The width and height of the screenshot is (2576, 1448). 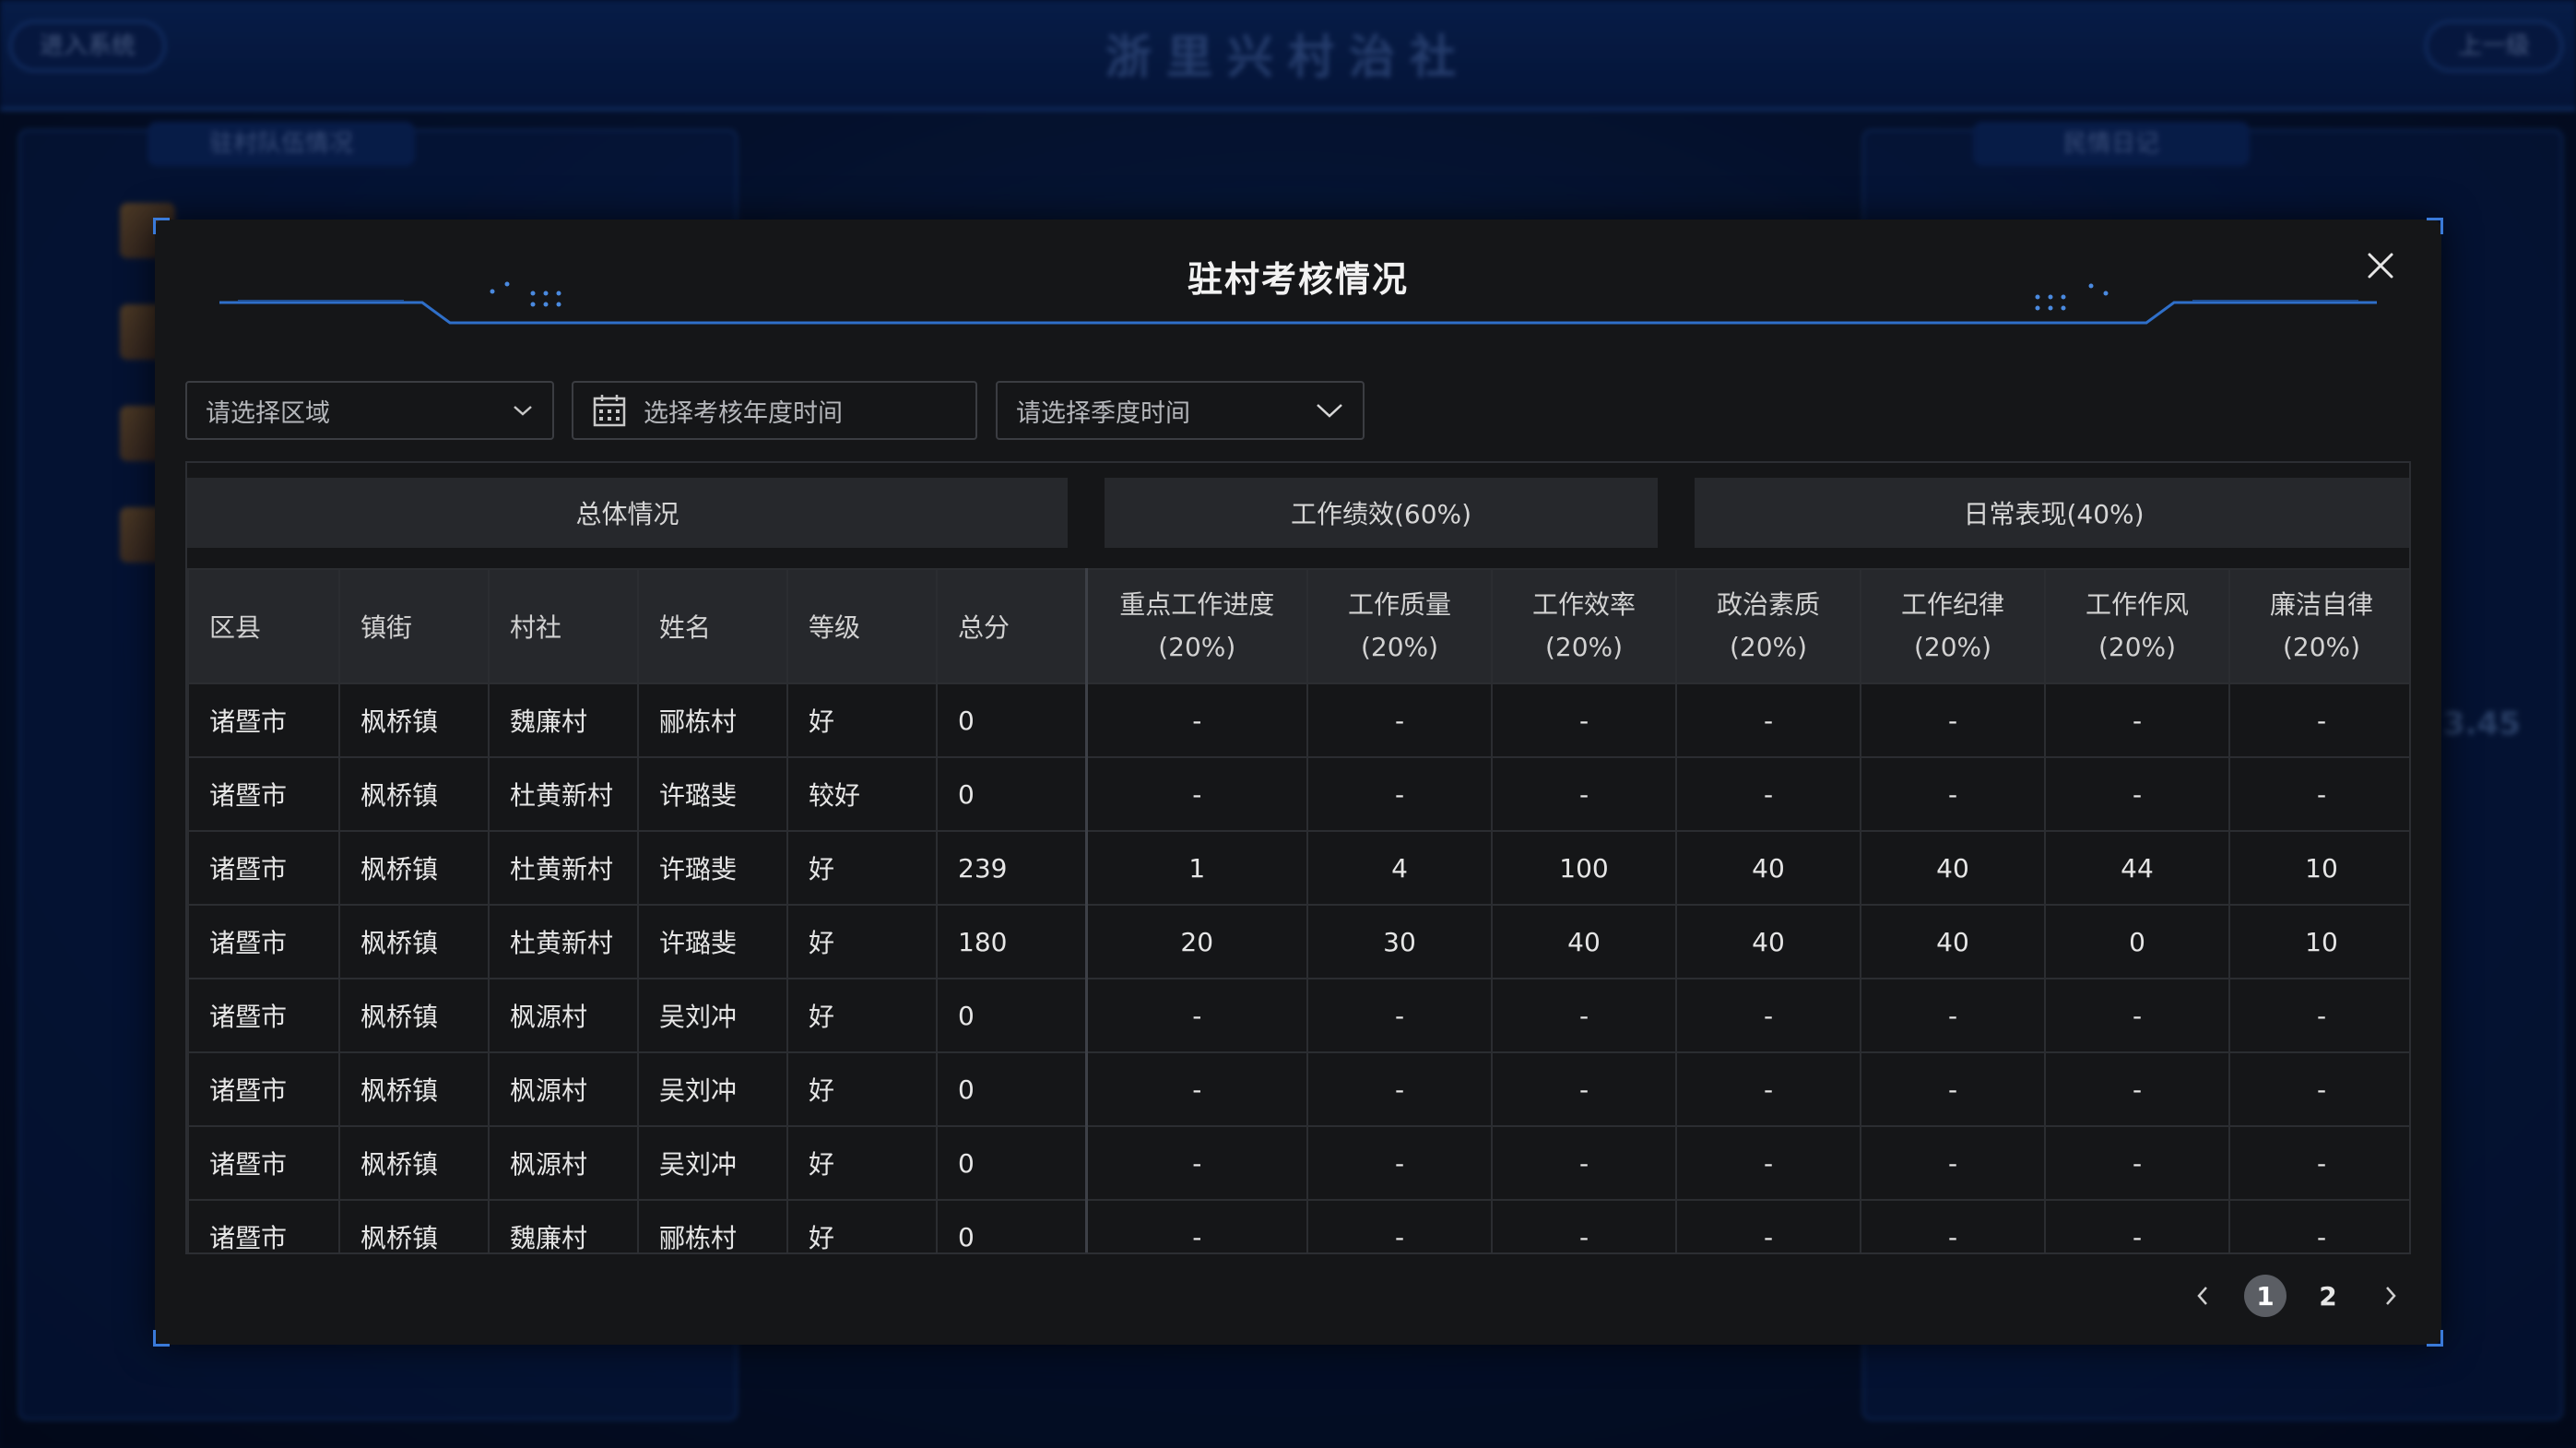 I want to click on close-icon, so click(x=2380, y=266).